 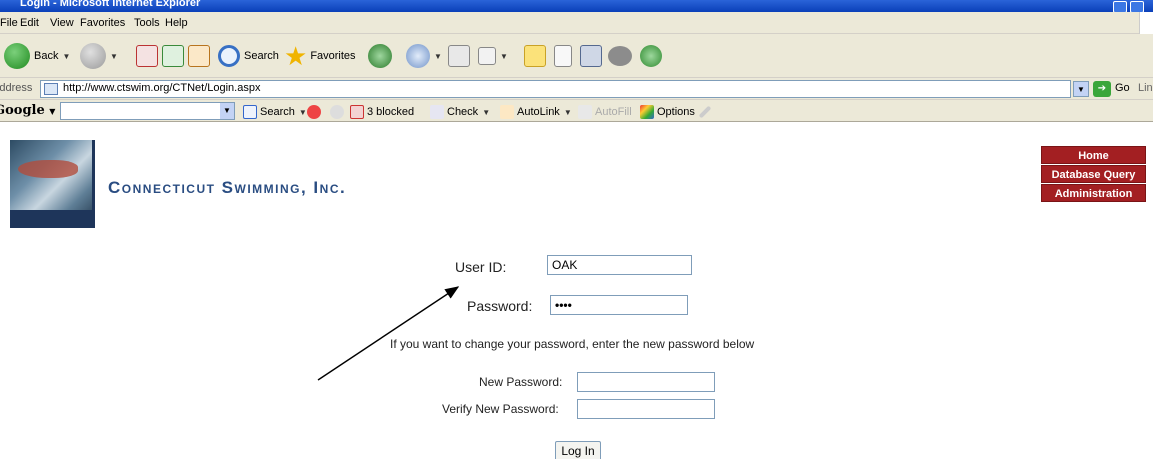 I want to click on menu-view: View, so click(x=62, y=23).